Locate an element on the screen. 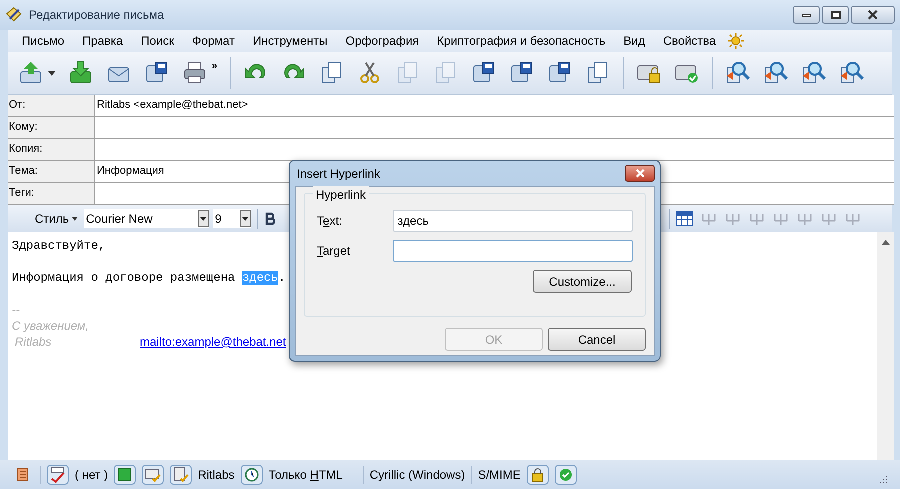 The height and width of the screenshot is (489, 900). field-label: Target is located at coordinates (333, 251).